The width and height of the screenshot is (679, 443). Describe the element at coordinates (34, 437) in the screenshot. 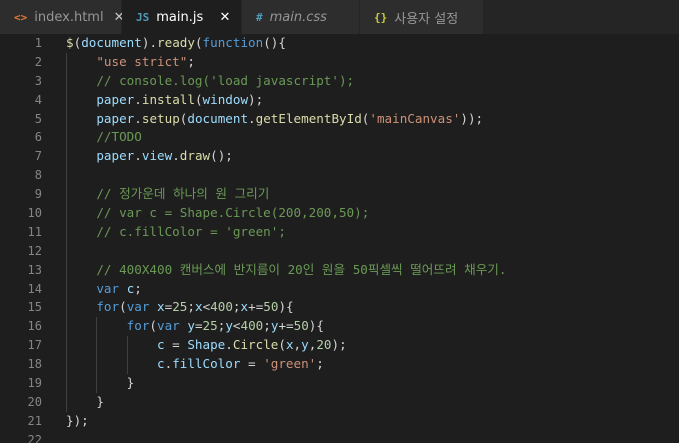

I see `line-number: 22` at that location.